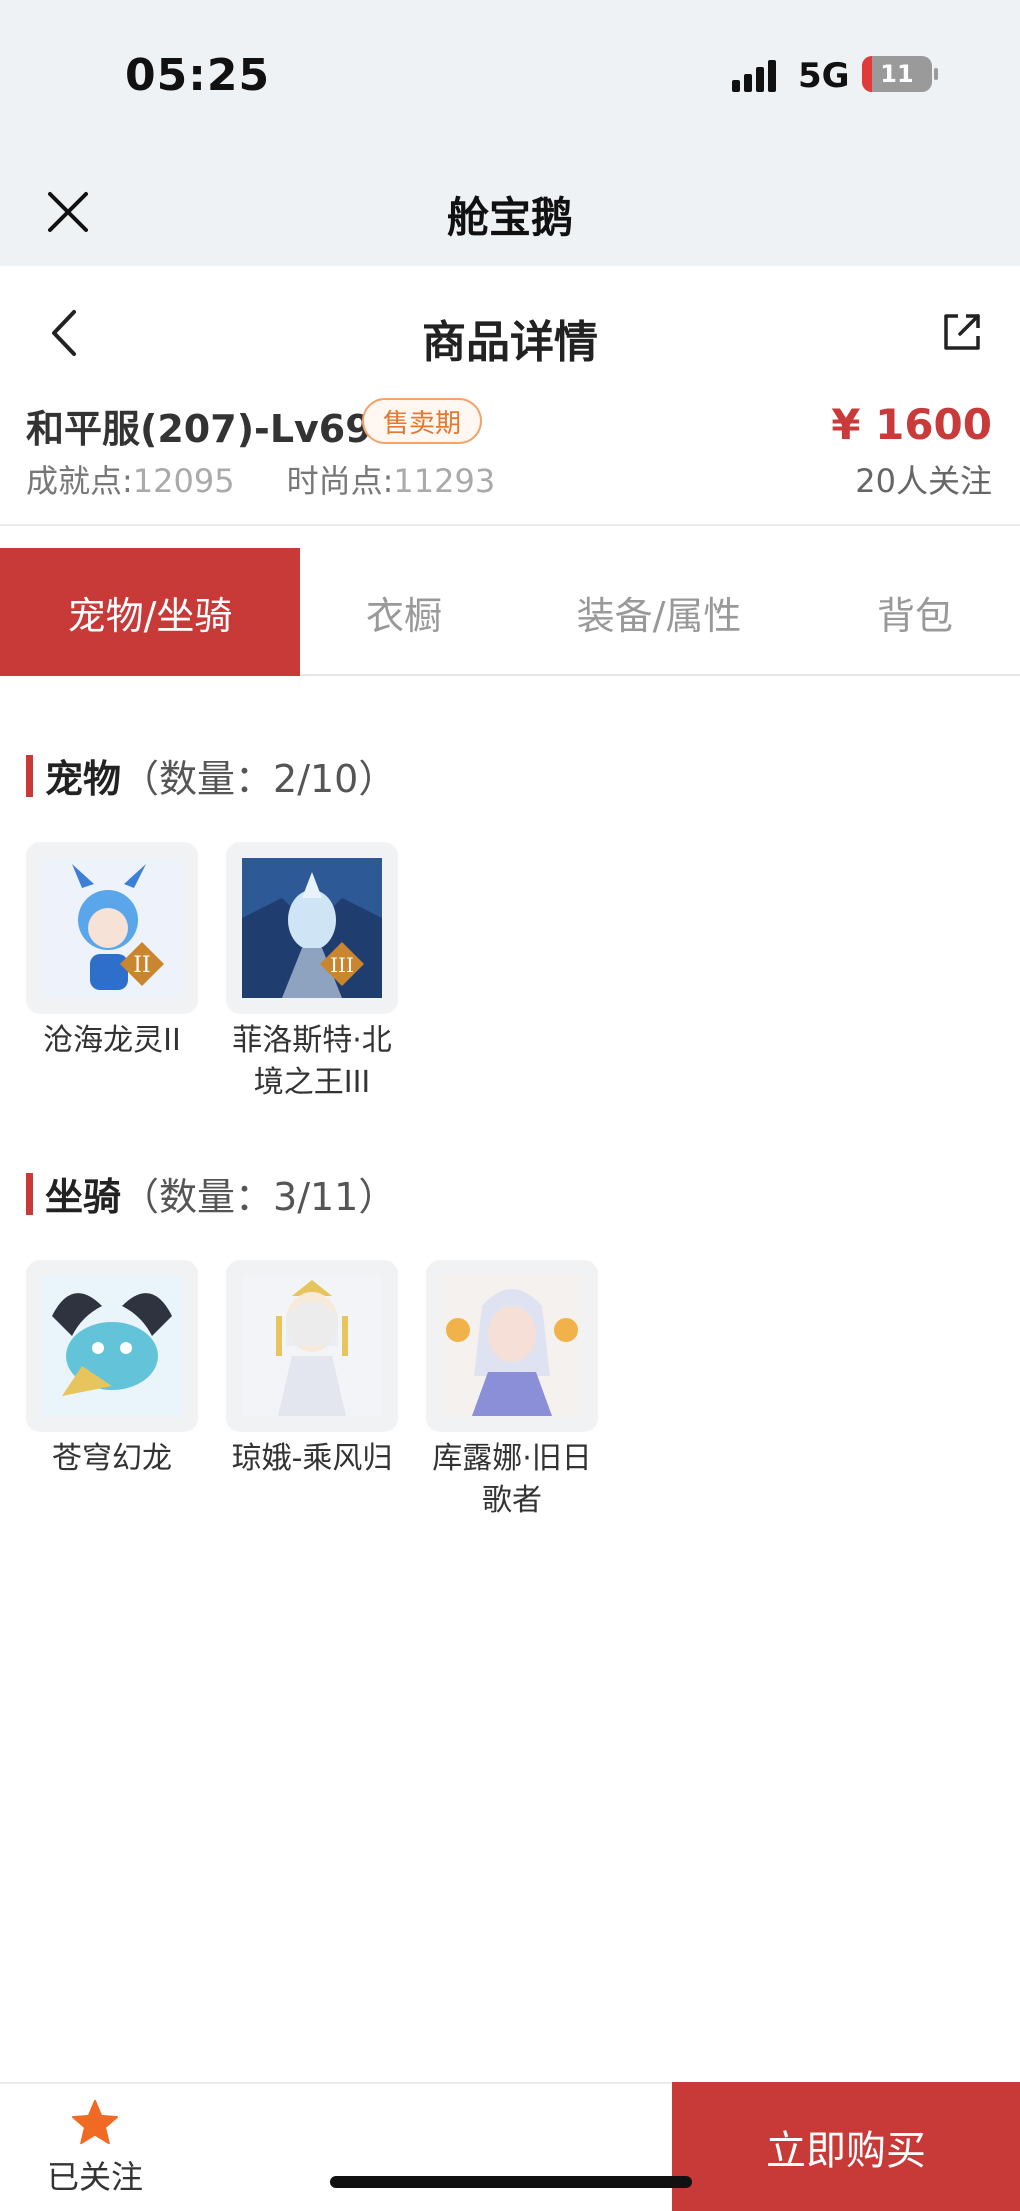 The height and width of the screenshot is (2211, 1020). What do you see at coordinates (444, 481) in the screenshot?
I see `fashion-value: 11293` at bounding box center [444, 481].